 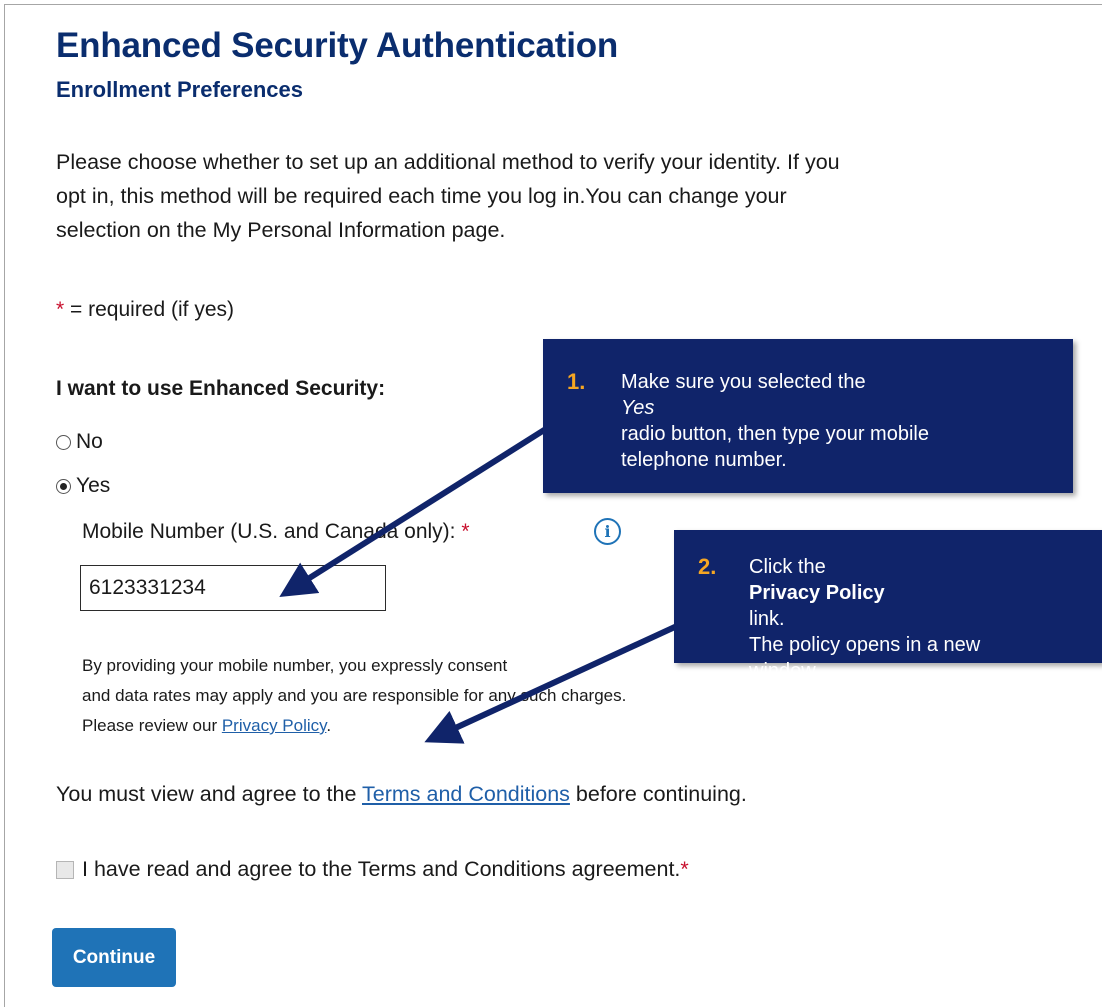 What do you see at coordinates (209, 794) in the screenshot?
I see `terms-prefix: You must view and agree to the` at bounding box center [209, 794].